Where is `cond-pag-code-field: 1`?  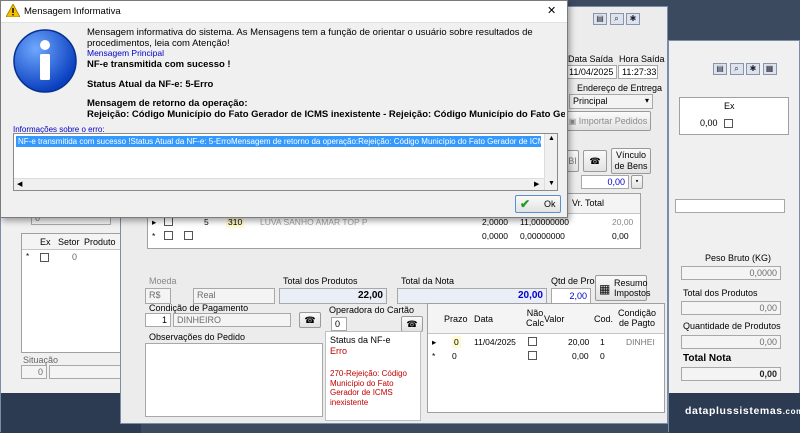
cond-pag-code-field: 1 is located at coordinates (158, 320).